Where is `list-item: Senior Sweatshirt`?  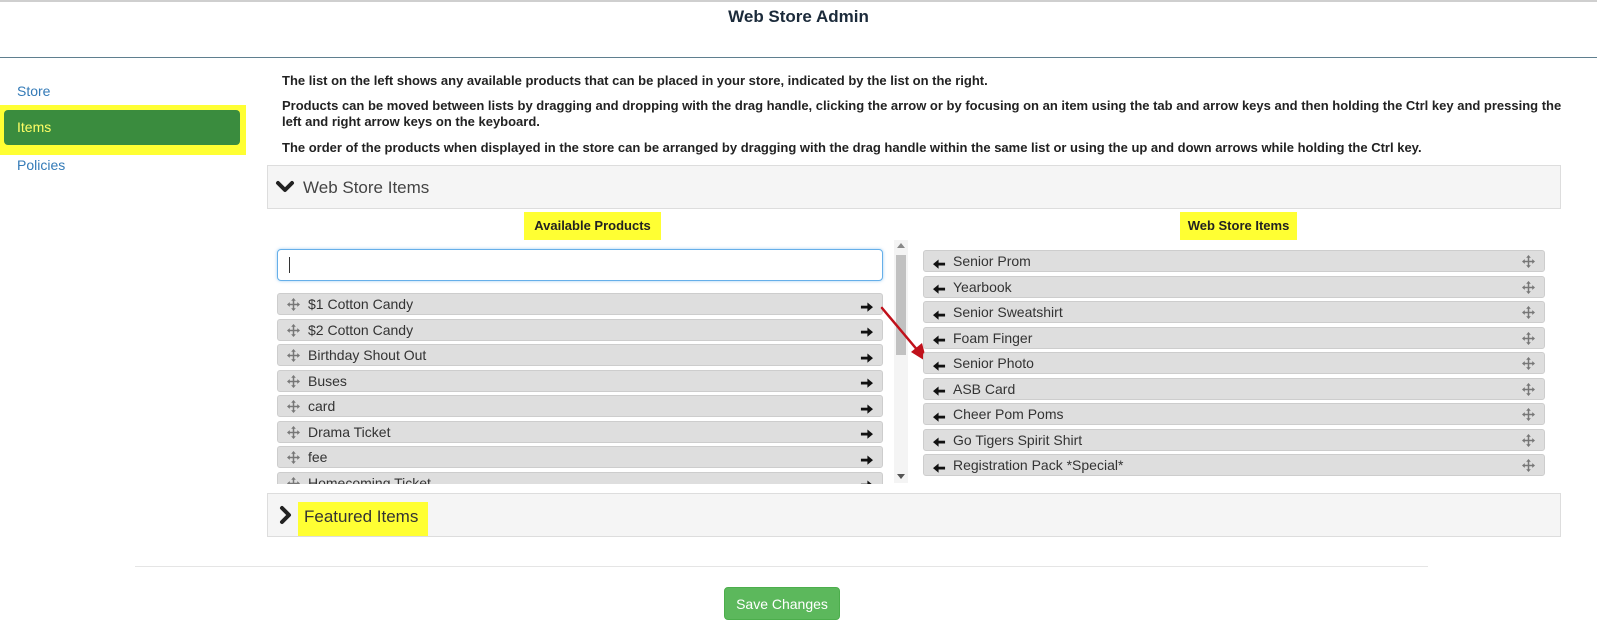
list-item: Senior Sweatshirt is located at coordinates (1234, 312).